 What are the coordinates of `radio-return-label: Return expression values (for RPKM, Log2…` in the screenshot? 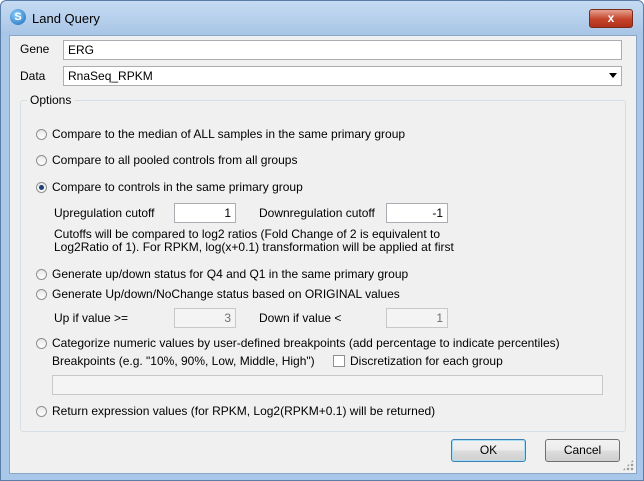 It's located at (244, 411).